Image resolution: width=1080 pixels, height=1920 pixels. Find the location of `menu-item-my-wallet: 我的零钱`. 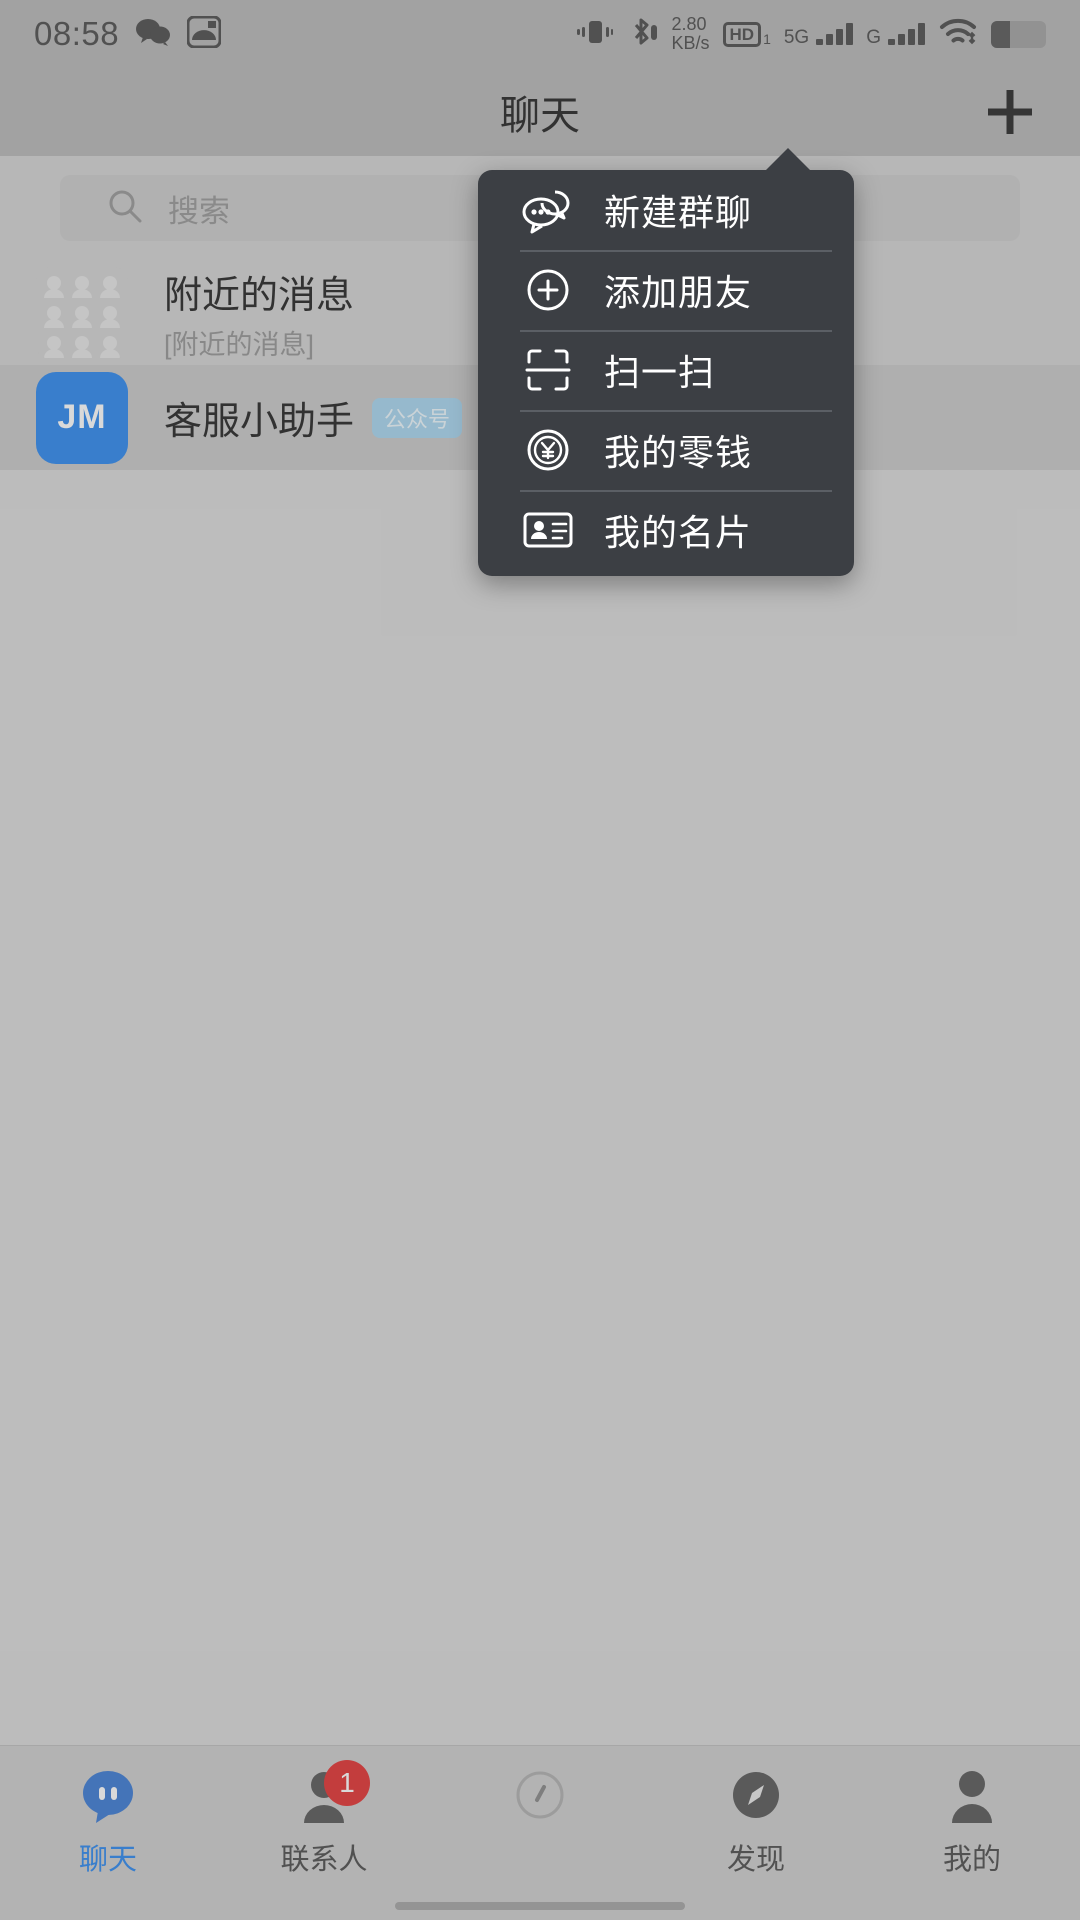

menu-item-my-wallet: 我的零钱 is located at coordinates (666, 450).